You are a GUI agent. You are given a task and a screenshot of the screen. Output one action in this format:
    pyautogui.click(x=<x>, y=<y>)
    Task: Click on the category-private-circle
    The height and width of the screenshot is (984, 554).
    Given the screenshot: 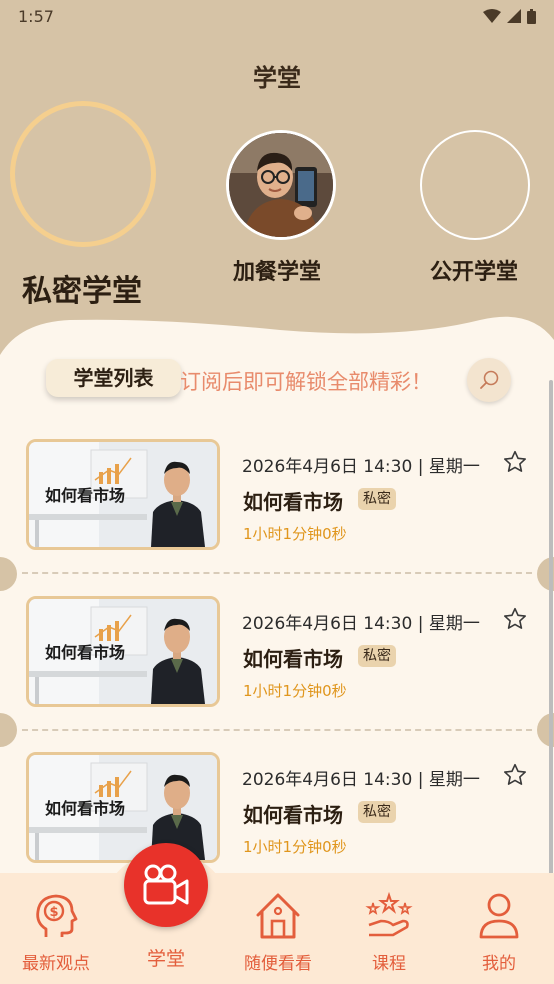 What is the action you would take?
    pyautogui.click(x=83, y=174)
    